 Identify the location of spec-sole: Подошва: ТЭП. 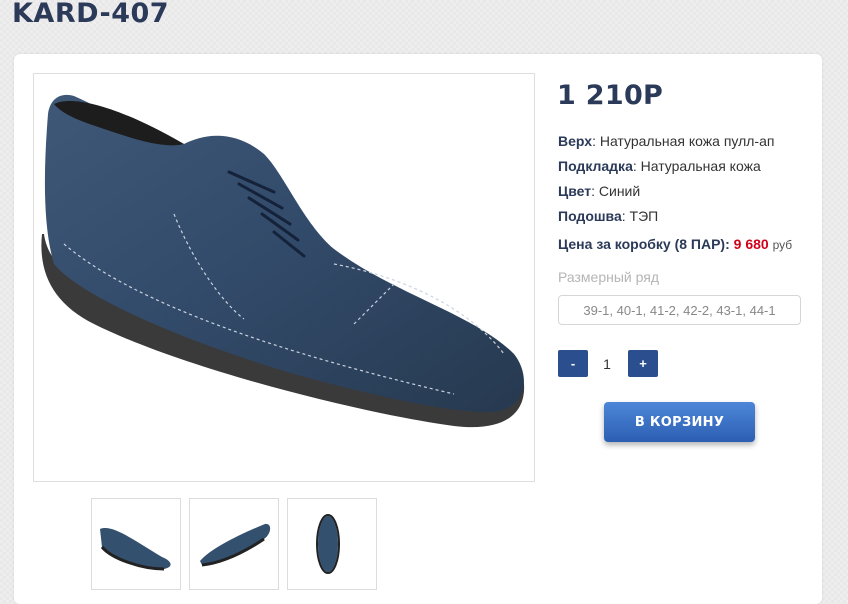
(608, 216).